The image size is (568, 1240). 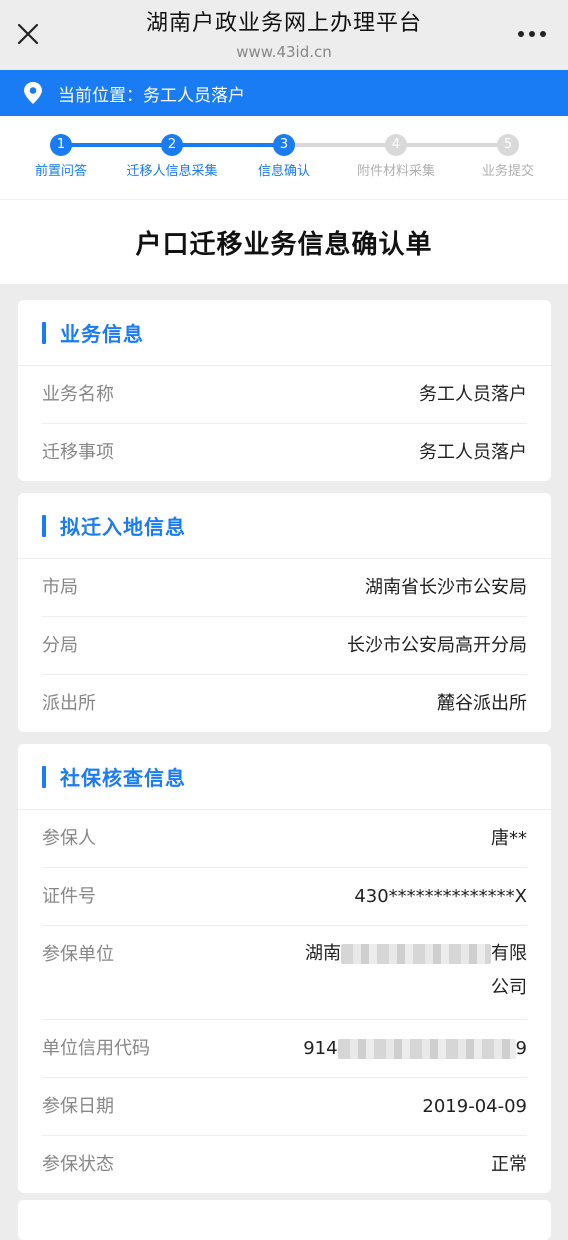 I want to click on step-5: 5 业务提交, so click(x=508, y=156).